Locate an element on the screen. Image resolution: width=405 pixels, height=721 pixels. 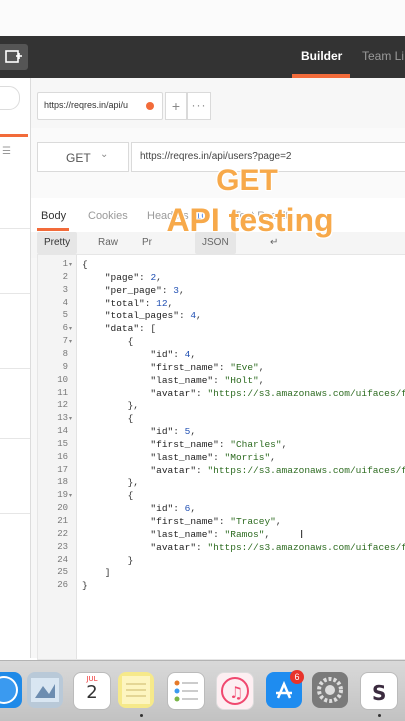
line-number: 21 is located at coordinates (62, 521).